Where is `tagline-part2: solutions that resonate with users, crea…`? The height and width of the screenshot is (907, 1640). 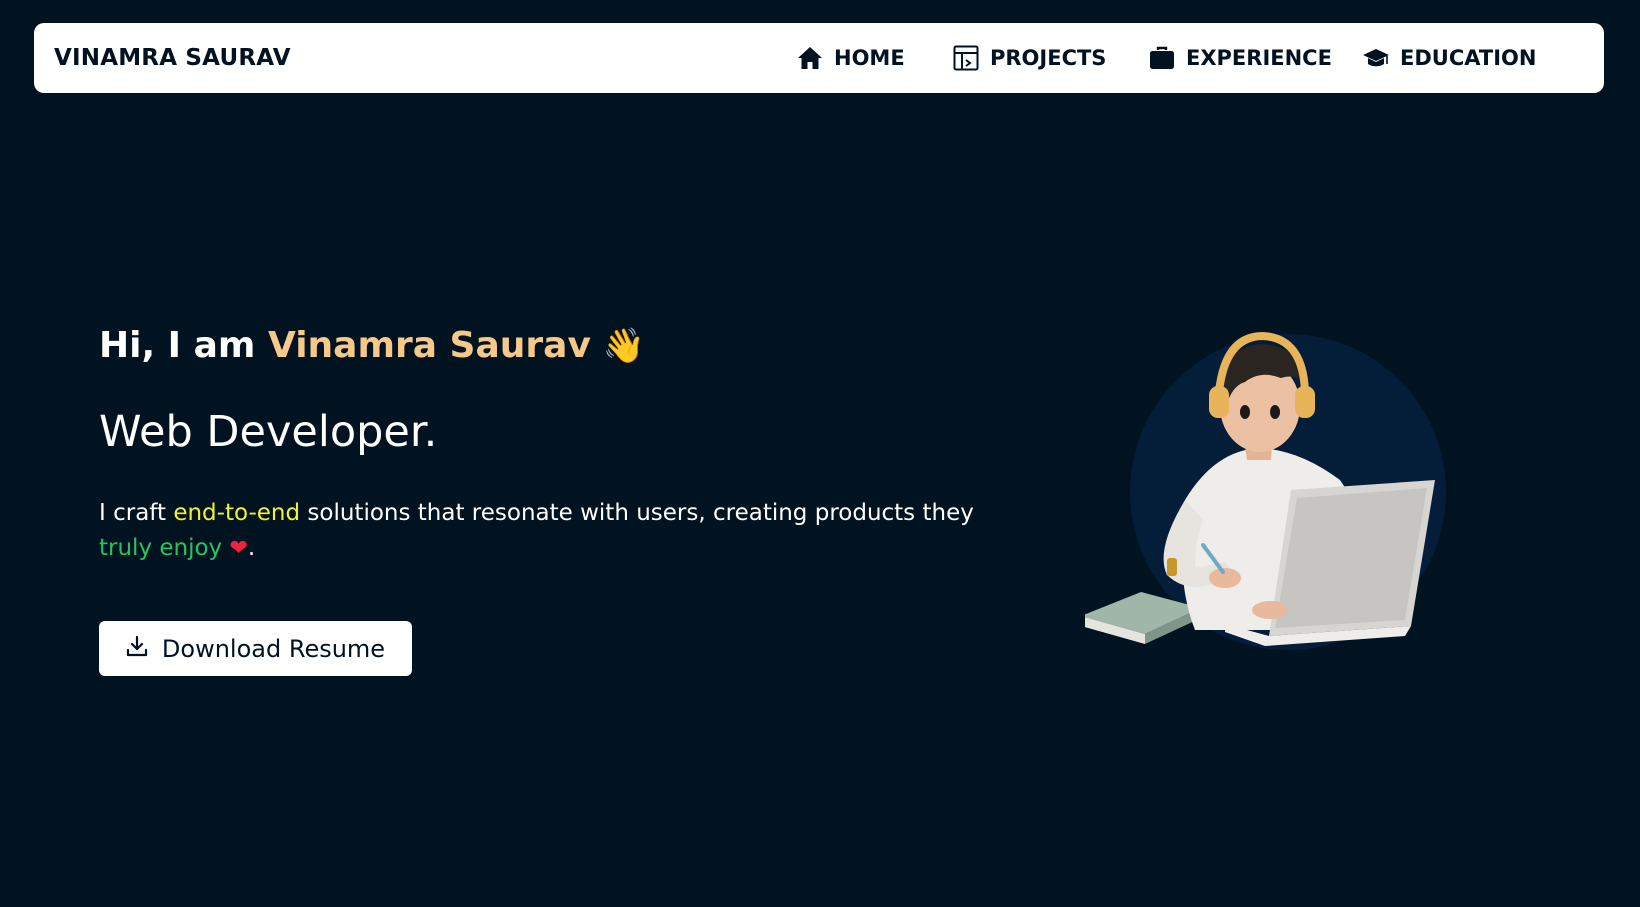
tagline-part2: solutions that resonate with users, crea… is located at coordinates (637, 513).